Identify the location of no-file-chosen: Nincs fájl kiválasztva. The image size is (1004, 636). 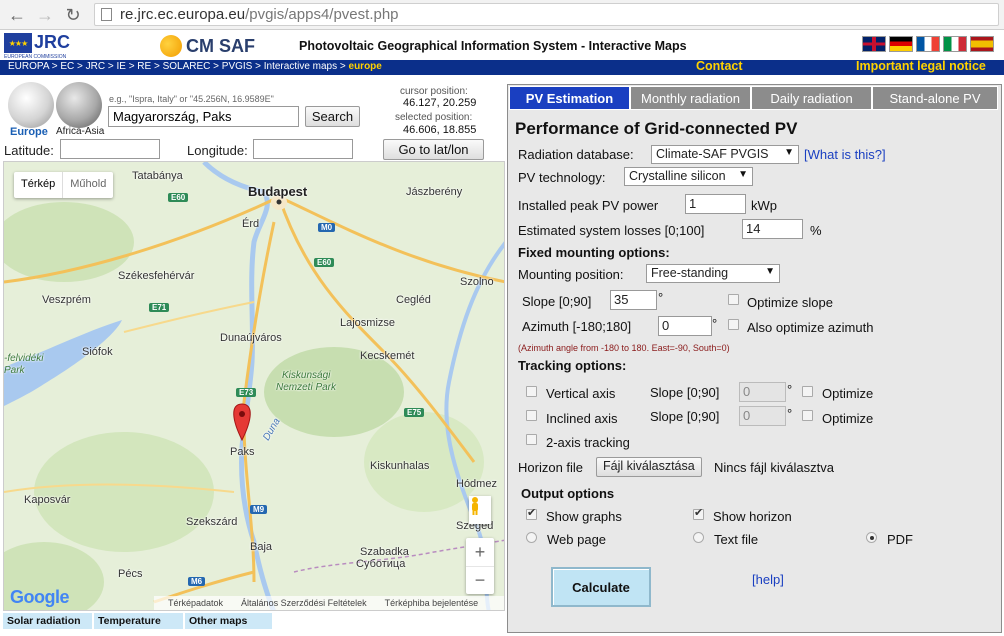
(774, 467).